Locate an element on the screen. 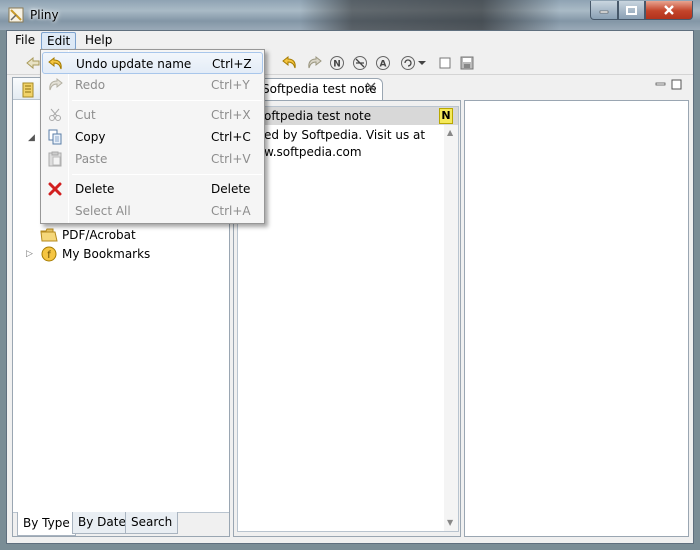 Image resolution: width=700 pixels, height=550 pixels. note-title: oftpedia test note is located at coordinates (348, 116).